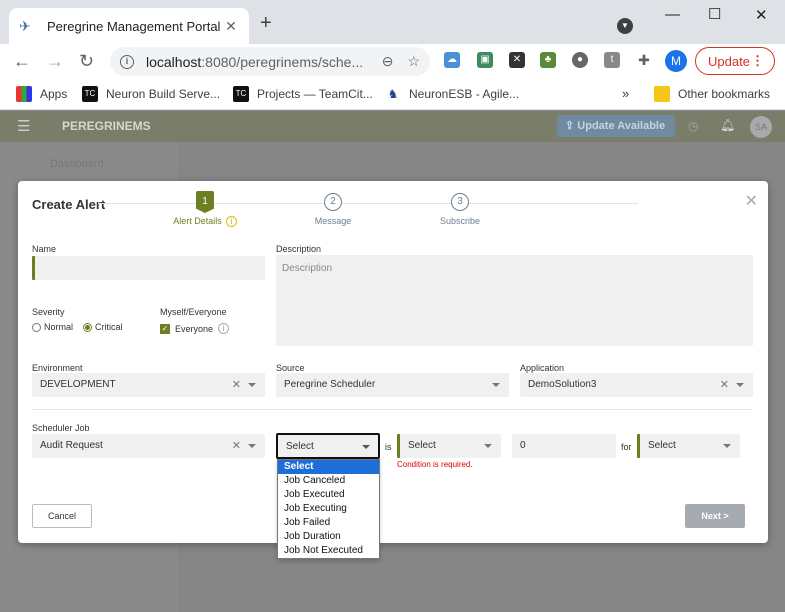 The height and width of the screenshot is (612, 785). What do you see at coordinates (761, 15) in the screenshot?
I see `window-close-icon: ✕` at bounding box center [761, 15].